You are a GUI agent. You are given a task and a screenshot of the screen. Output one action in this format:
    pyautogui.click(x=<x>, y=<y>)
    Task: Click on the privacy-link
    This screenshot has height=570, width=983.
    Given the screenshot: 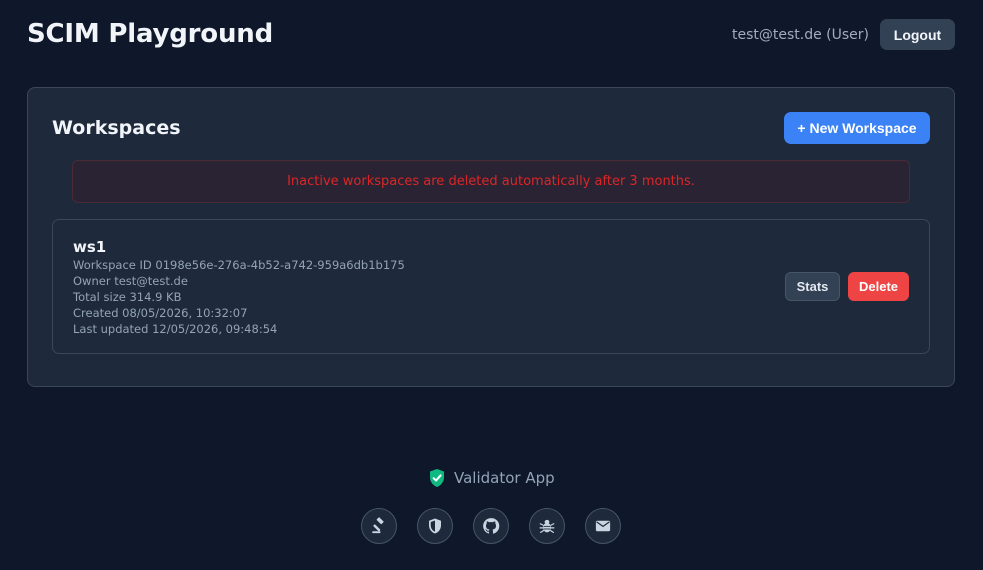 What is the action you would take?
    pyautogui.click(x=435, y=526)
    